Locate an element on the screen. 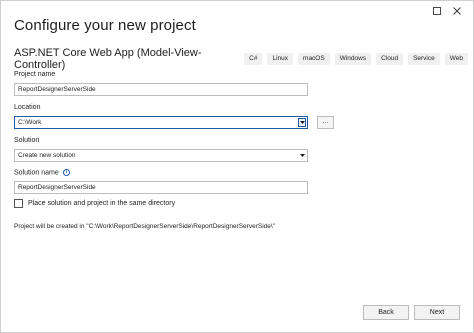 This screenshot has height=333, width=474. solution-dropdown-arrow is located at coordinates (302, 155).